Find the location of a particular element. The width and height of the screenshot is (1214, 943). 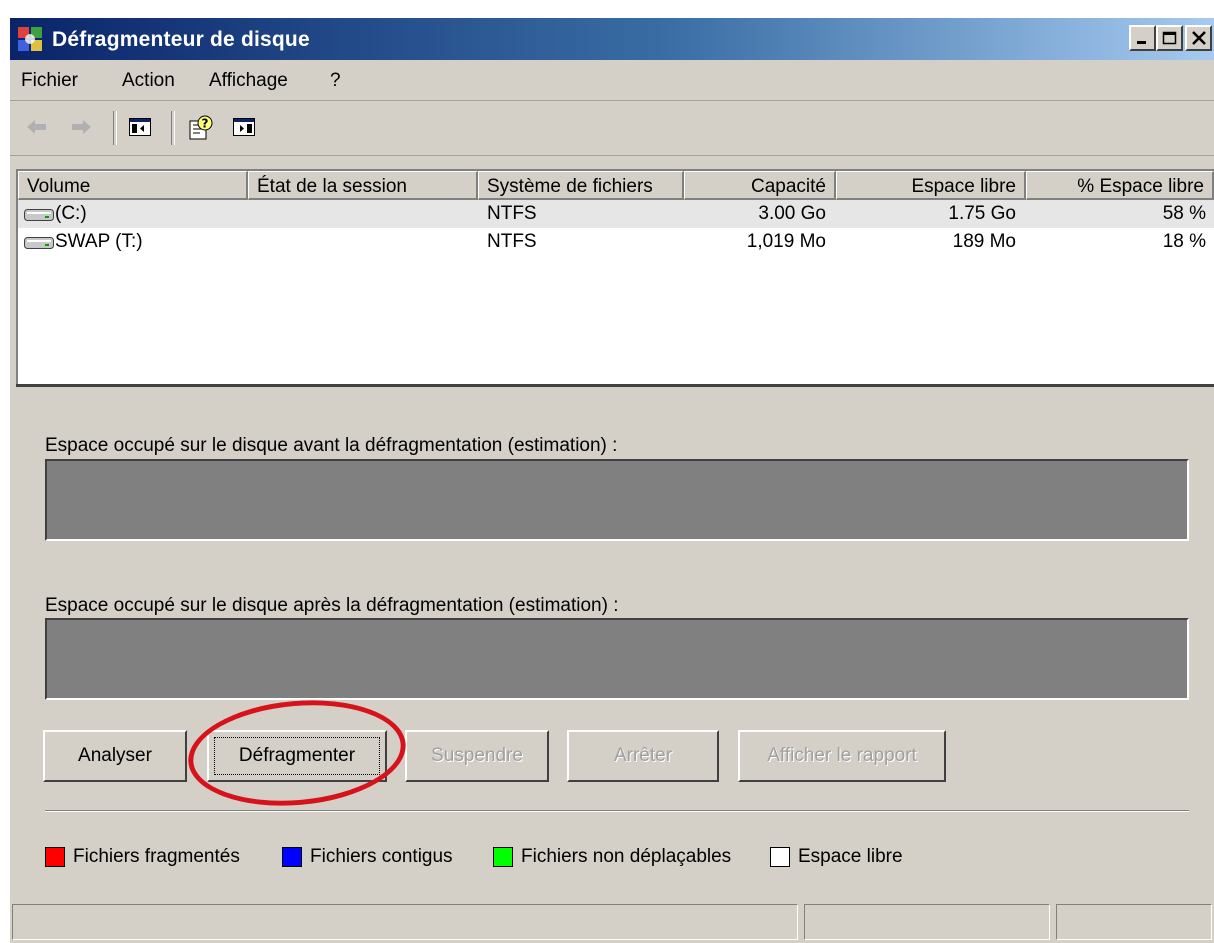

volume-name: SWAP (T:) is located at coordinates (99, 241).